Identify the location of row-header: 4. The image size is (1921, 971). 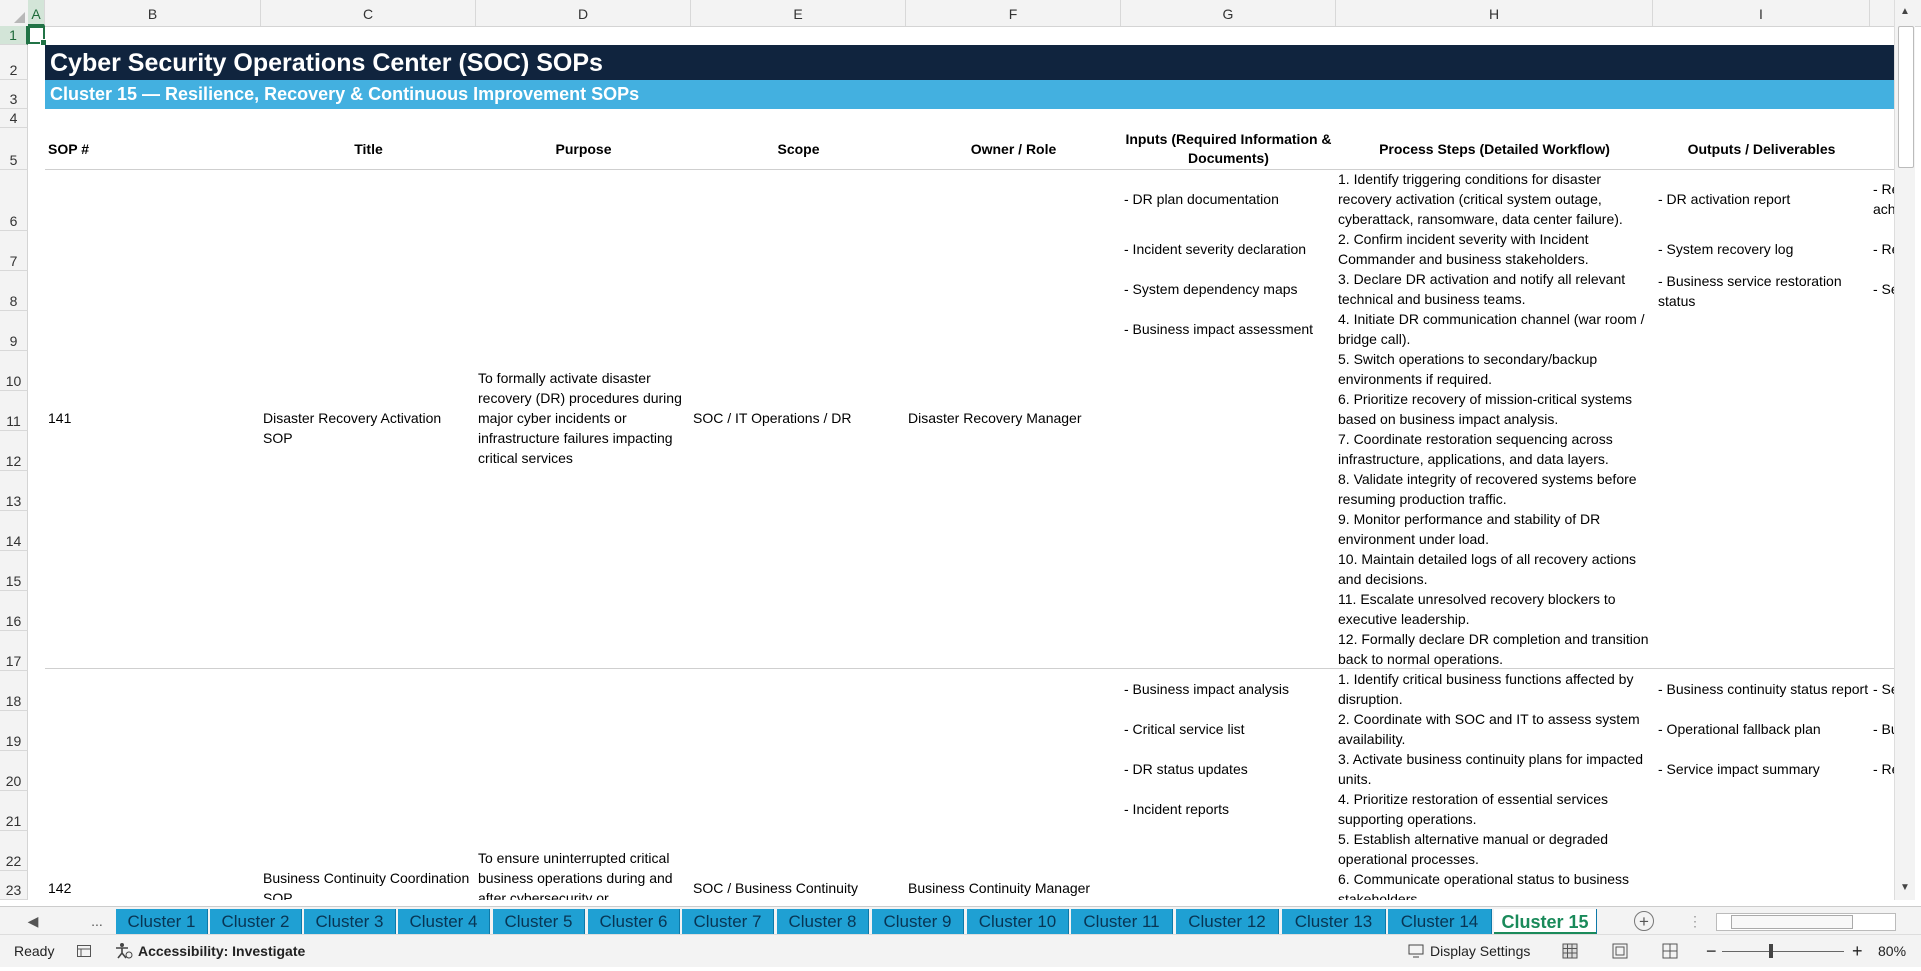
(14, 118).